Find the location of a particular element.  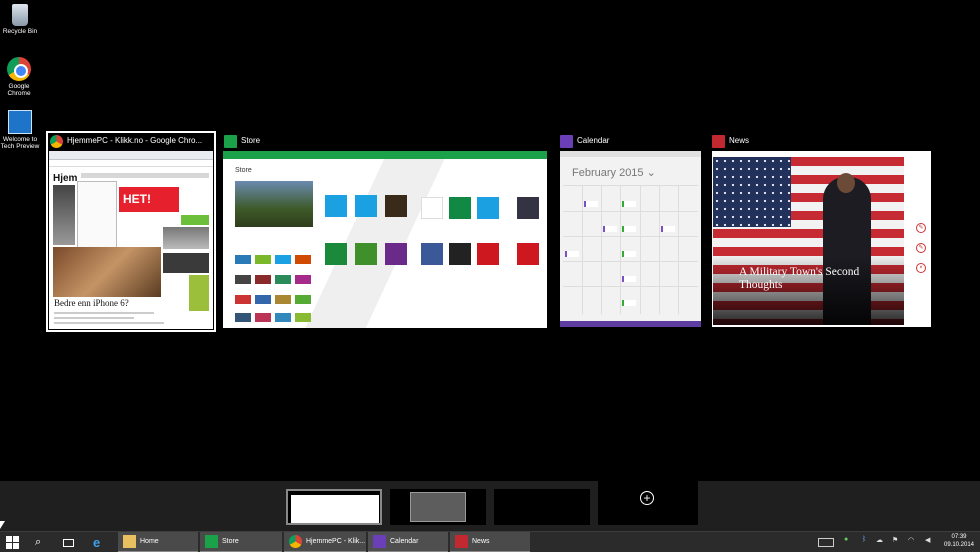

chrome-window-thumbnail: Hjem HET! Bedre enn iPhone 6? is located at coordinates (131, 240).